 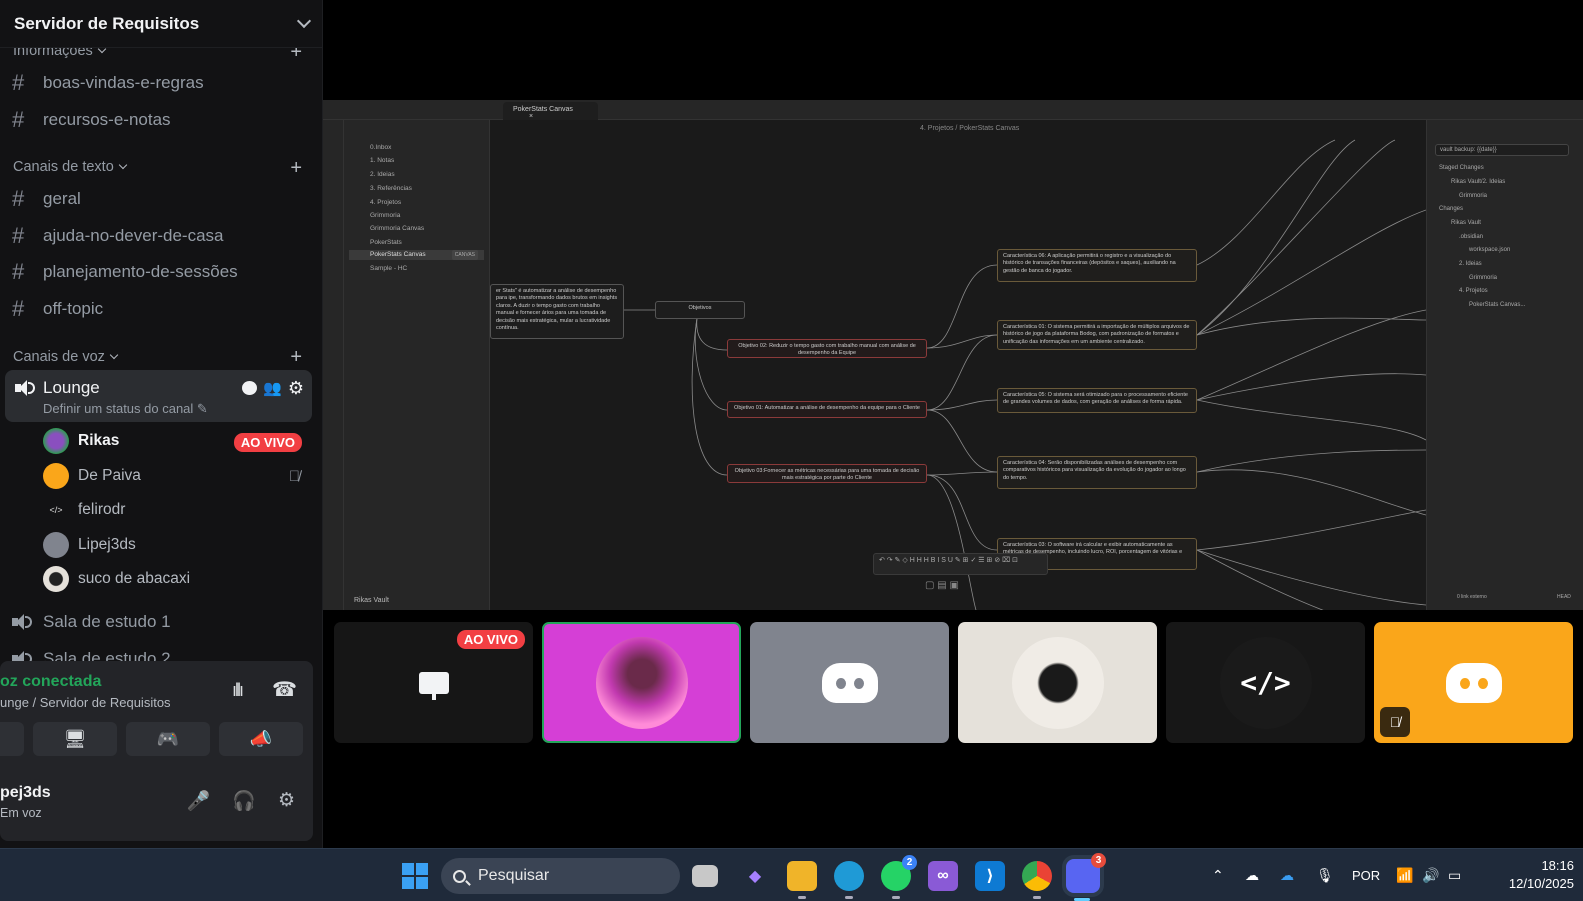 I want to click on category-voice: Canais de voz, so click(x=66, y=357).